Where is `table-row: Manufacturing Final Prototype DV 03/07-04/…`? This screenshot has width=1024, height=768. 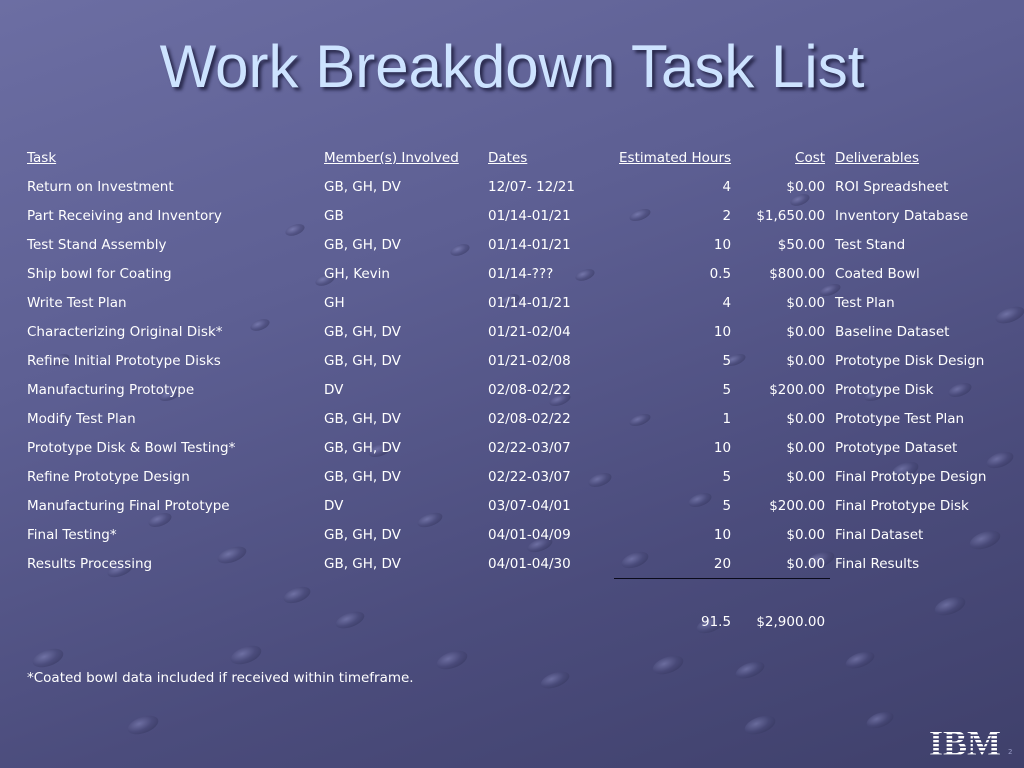 table-row: Manufacturing Final Prototype DV 03/07-04/… is located at coordinates (511, 505).